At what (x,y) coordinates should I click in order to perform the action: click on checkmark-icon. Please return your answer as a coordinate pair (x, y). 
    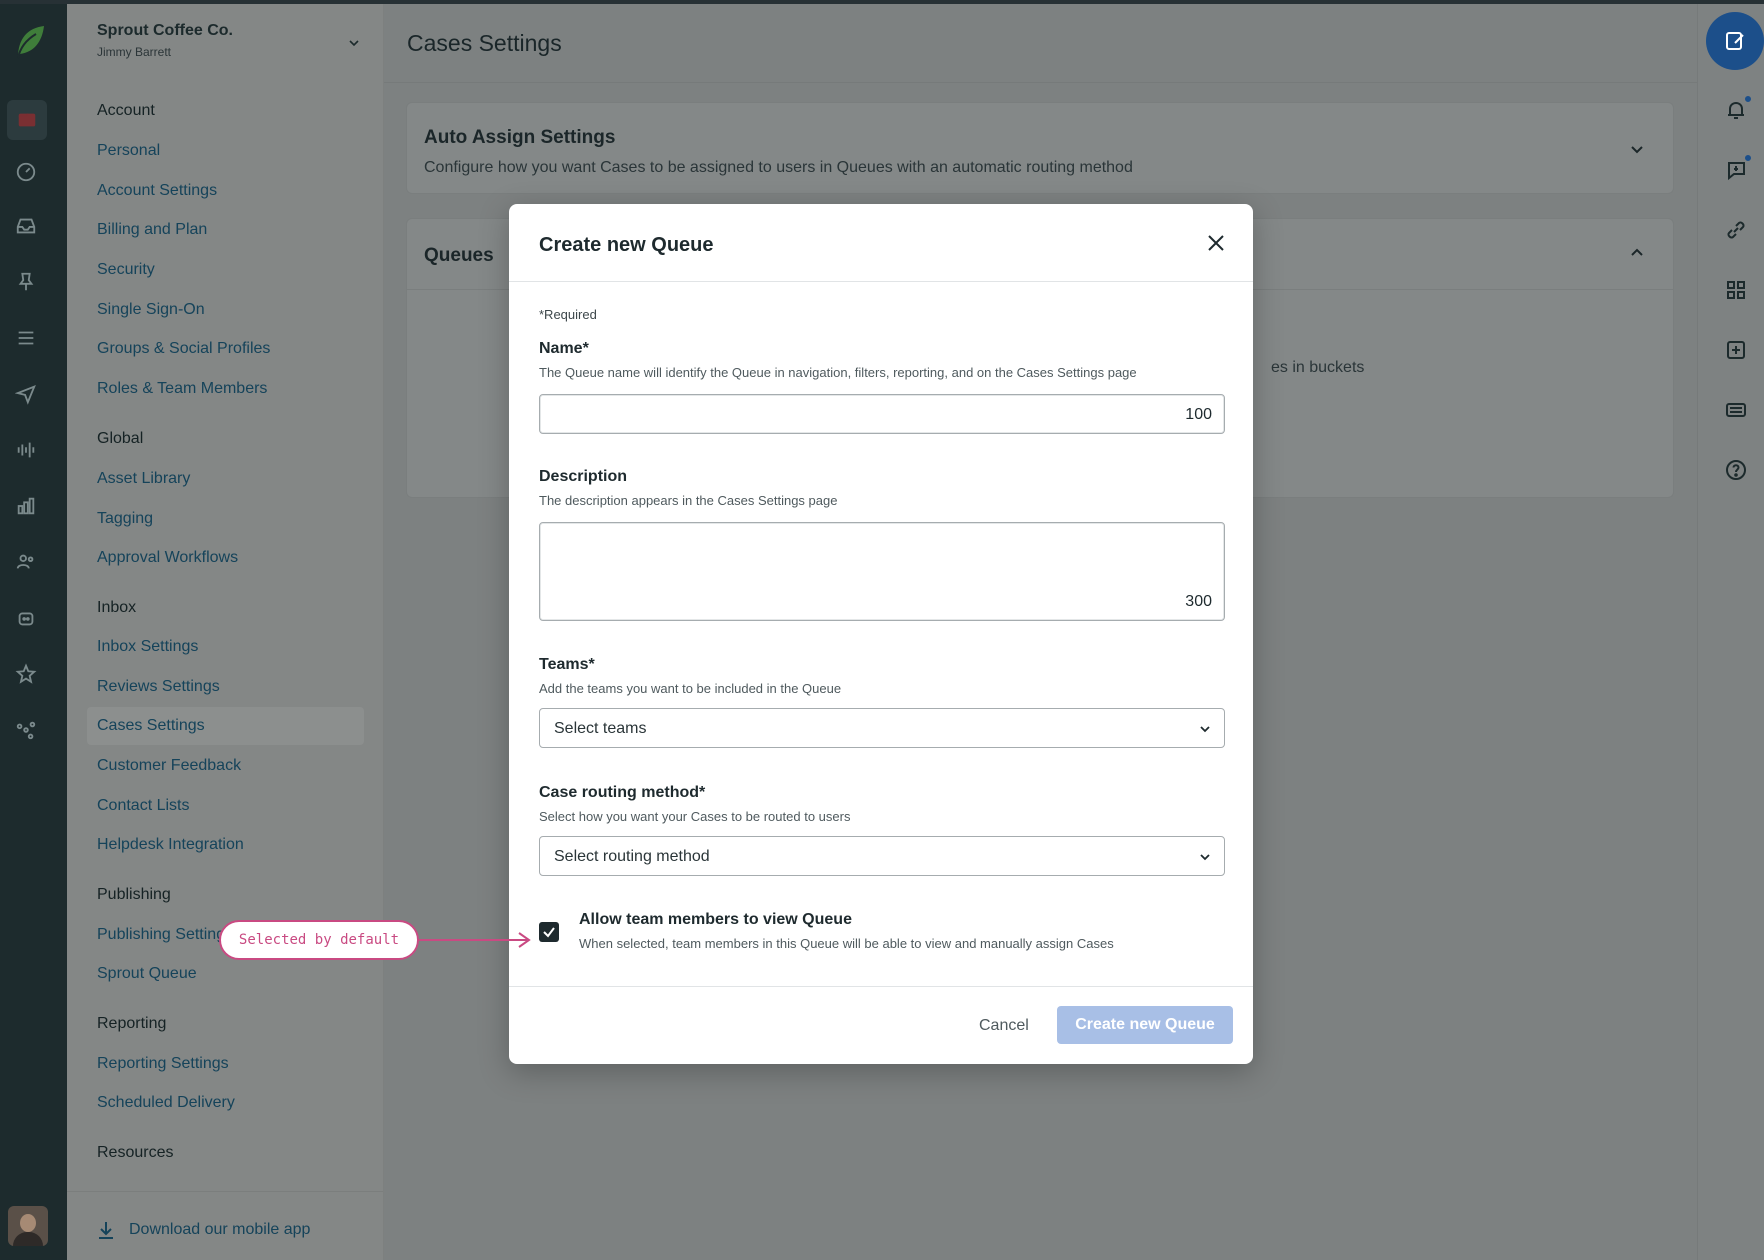
    Looking at the image, I should click on (549, 932).